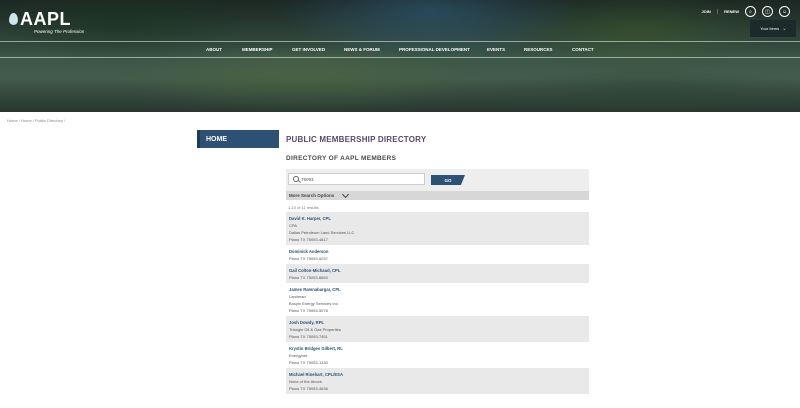 The image size is (800, 408). I want to click on logo-tagline: Powering The Profession, so click(59, 31).